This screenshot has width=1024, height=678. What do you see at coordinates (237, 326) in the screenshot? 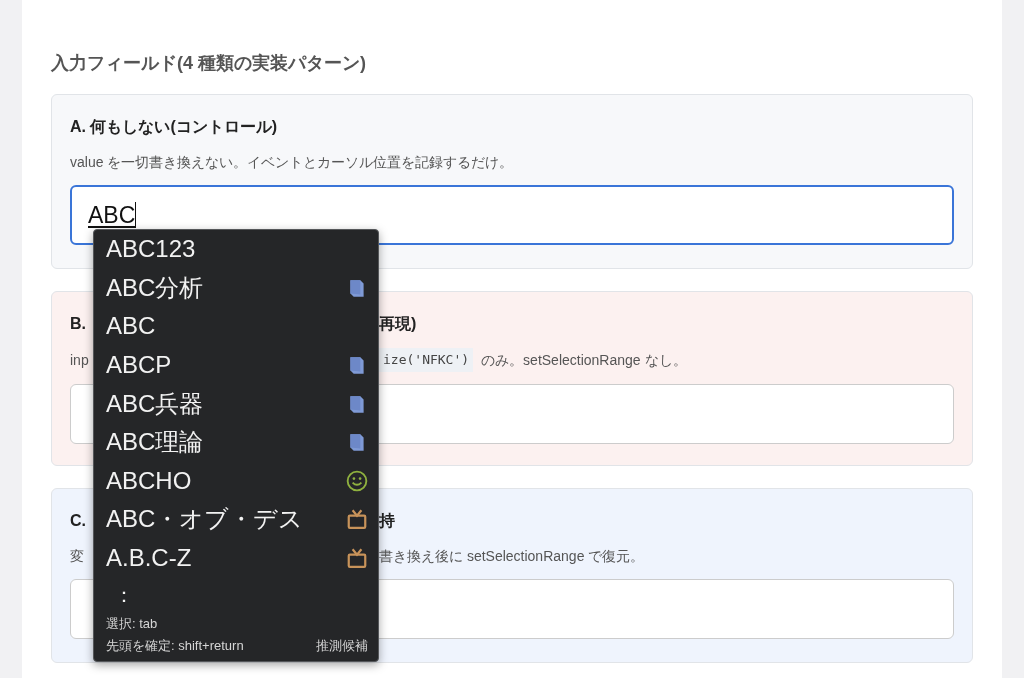
I see `suggestion-item: ABC` at bounding box center [237, 326].